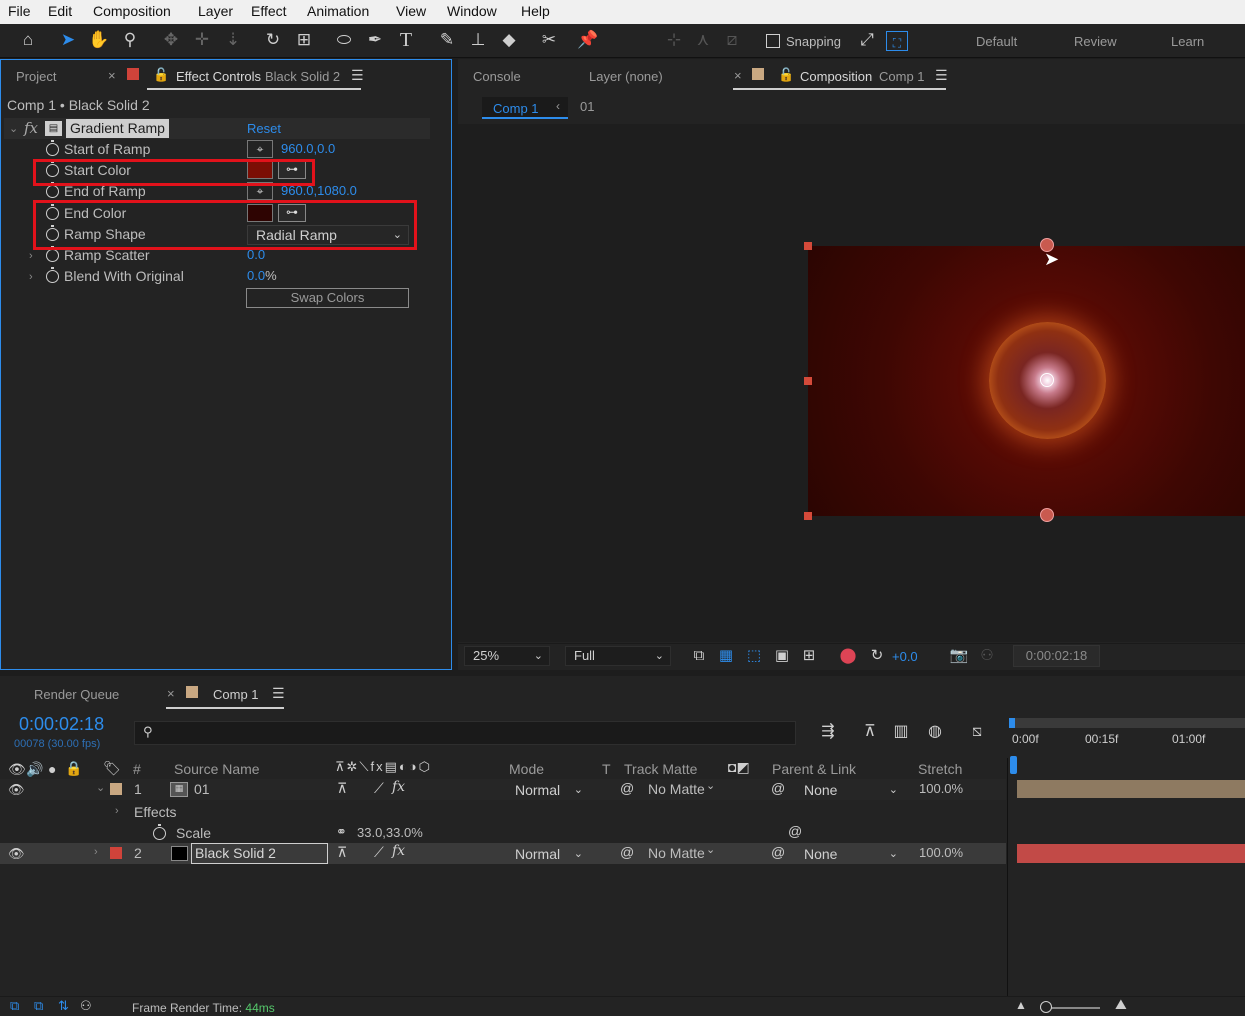  What do you see at coordinates (236, 694) in the screenshot?
I see `tab-comp: Comp 1` at bounding box center [236, 694].